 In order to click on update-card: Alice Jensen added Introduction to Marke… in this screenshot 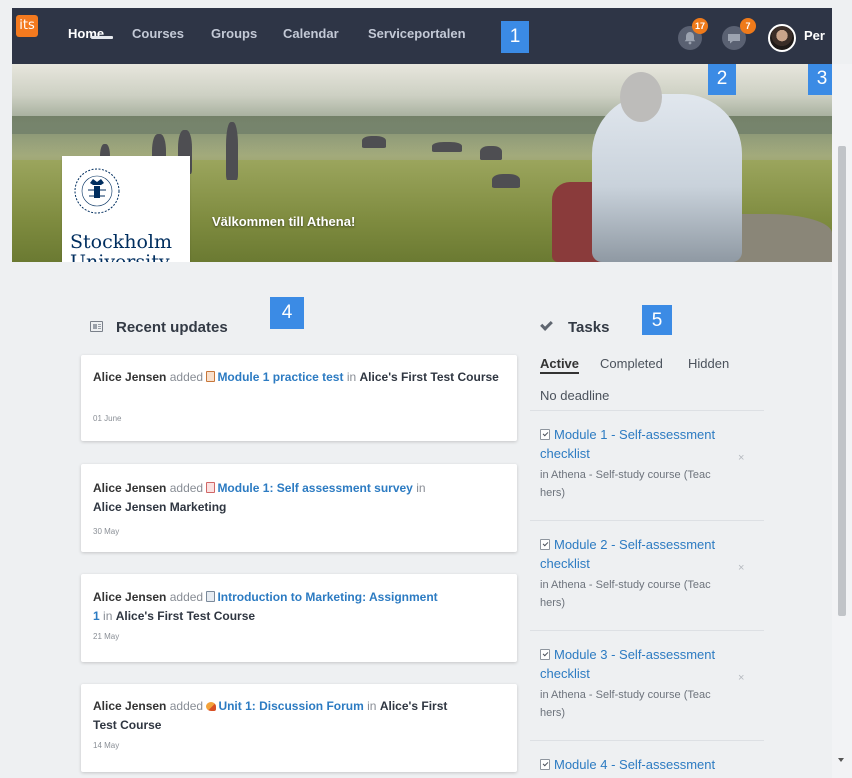, I will do `click(299, 618)`.